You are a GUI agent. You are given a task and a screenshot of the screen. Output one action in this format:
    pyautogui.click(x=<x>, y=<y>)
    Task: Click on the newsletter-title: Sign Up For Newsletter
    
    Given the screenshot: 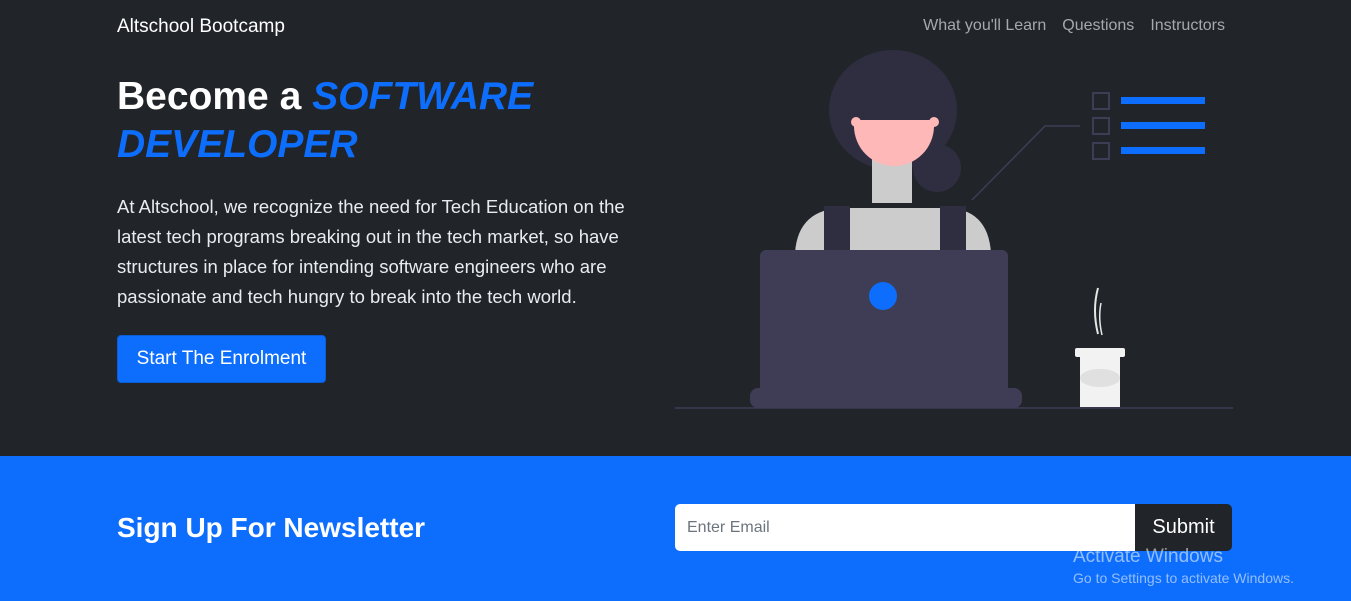 What is the action you would take?
    pyautogui.click(x=271, y=527)
    